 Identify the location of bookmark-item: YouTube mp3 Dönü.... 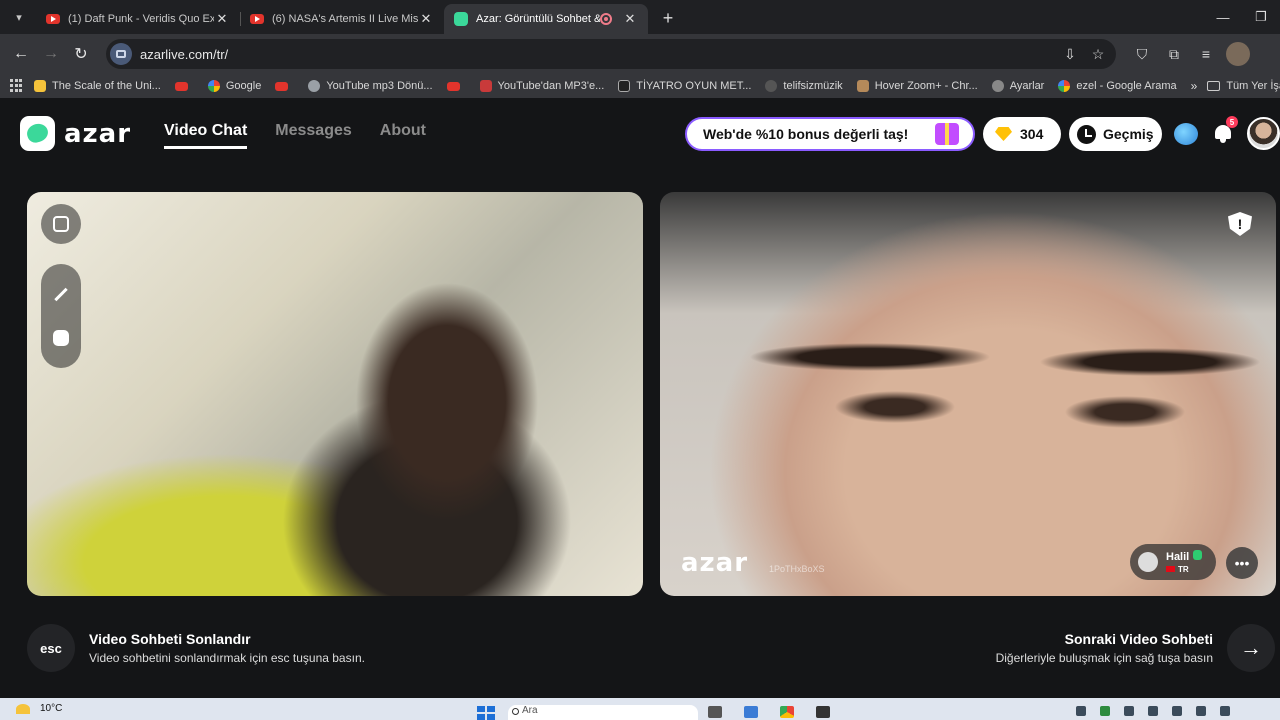
(370, 86).